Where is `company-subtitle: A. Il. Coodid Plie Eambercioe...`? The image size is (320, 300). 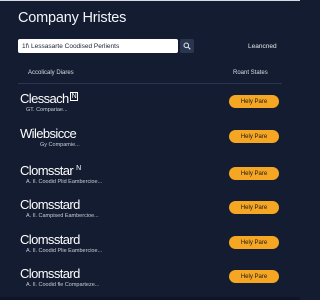
company-subtitle: A. Il. Coodid Plie Eambercioe... is located at coordinates (64, 251).